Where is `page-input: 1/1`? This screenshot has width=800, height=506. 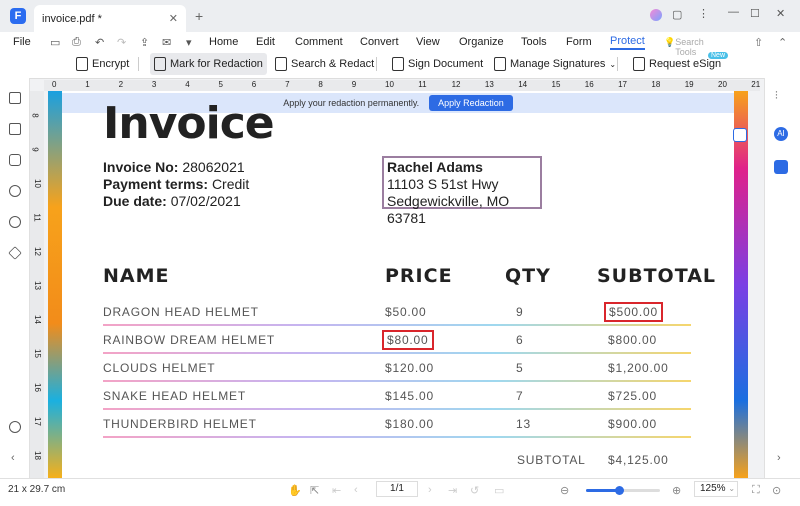 page-input: 1/1 is located at coordinates (397, 489).